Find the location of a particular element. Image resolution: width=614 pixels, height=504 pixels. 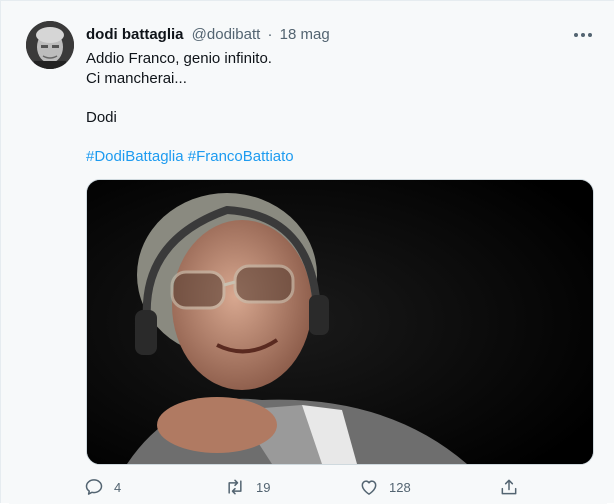

tweet-header: dodi battaglia @dodibatt · 18 mag is located at coordinates (208, 35).